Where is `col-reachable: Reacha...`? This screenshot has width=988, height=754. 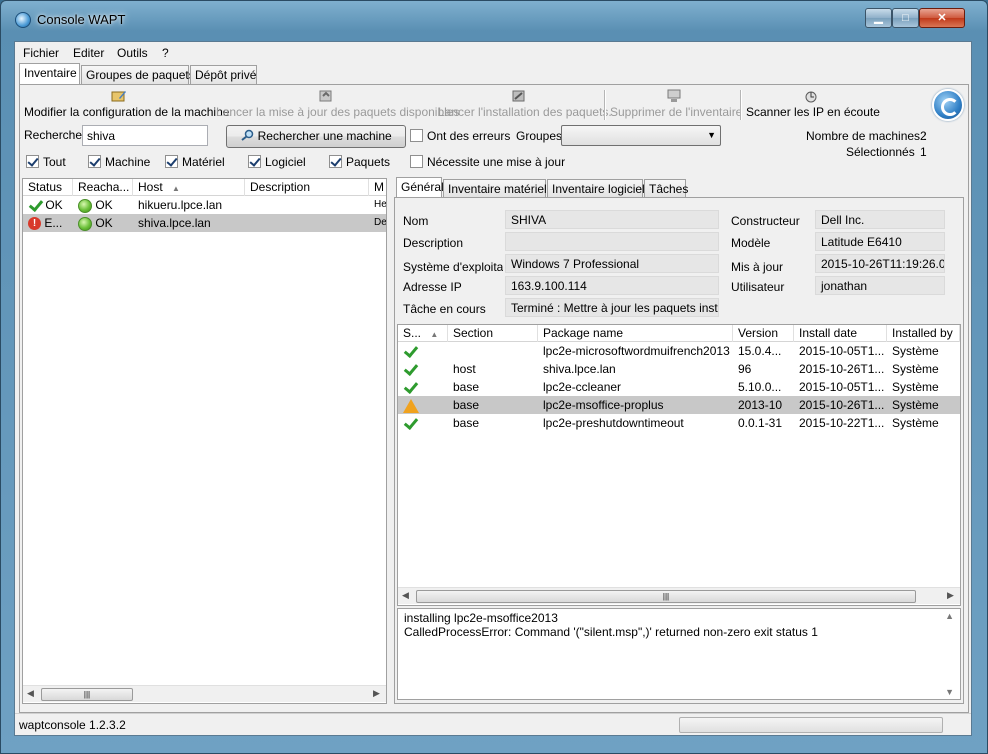
col-reachable: Reacha... is located at coordinates (103, 187).